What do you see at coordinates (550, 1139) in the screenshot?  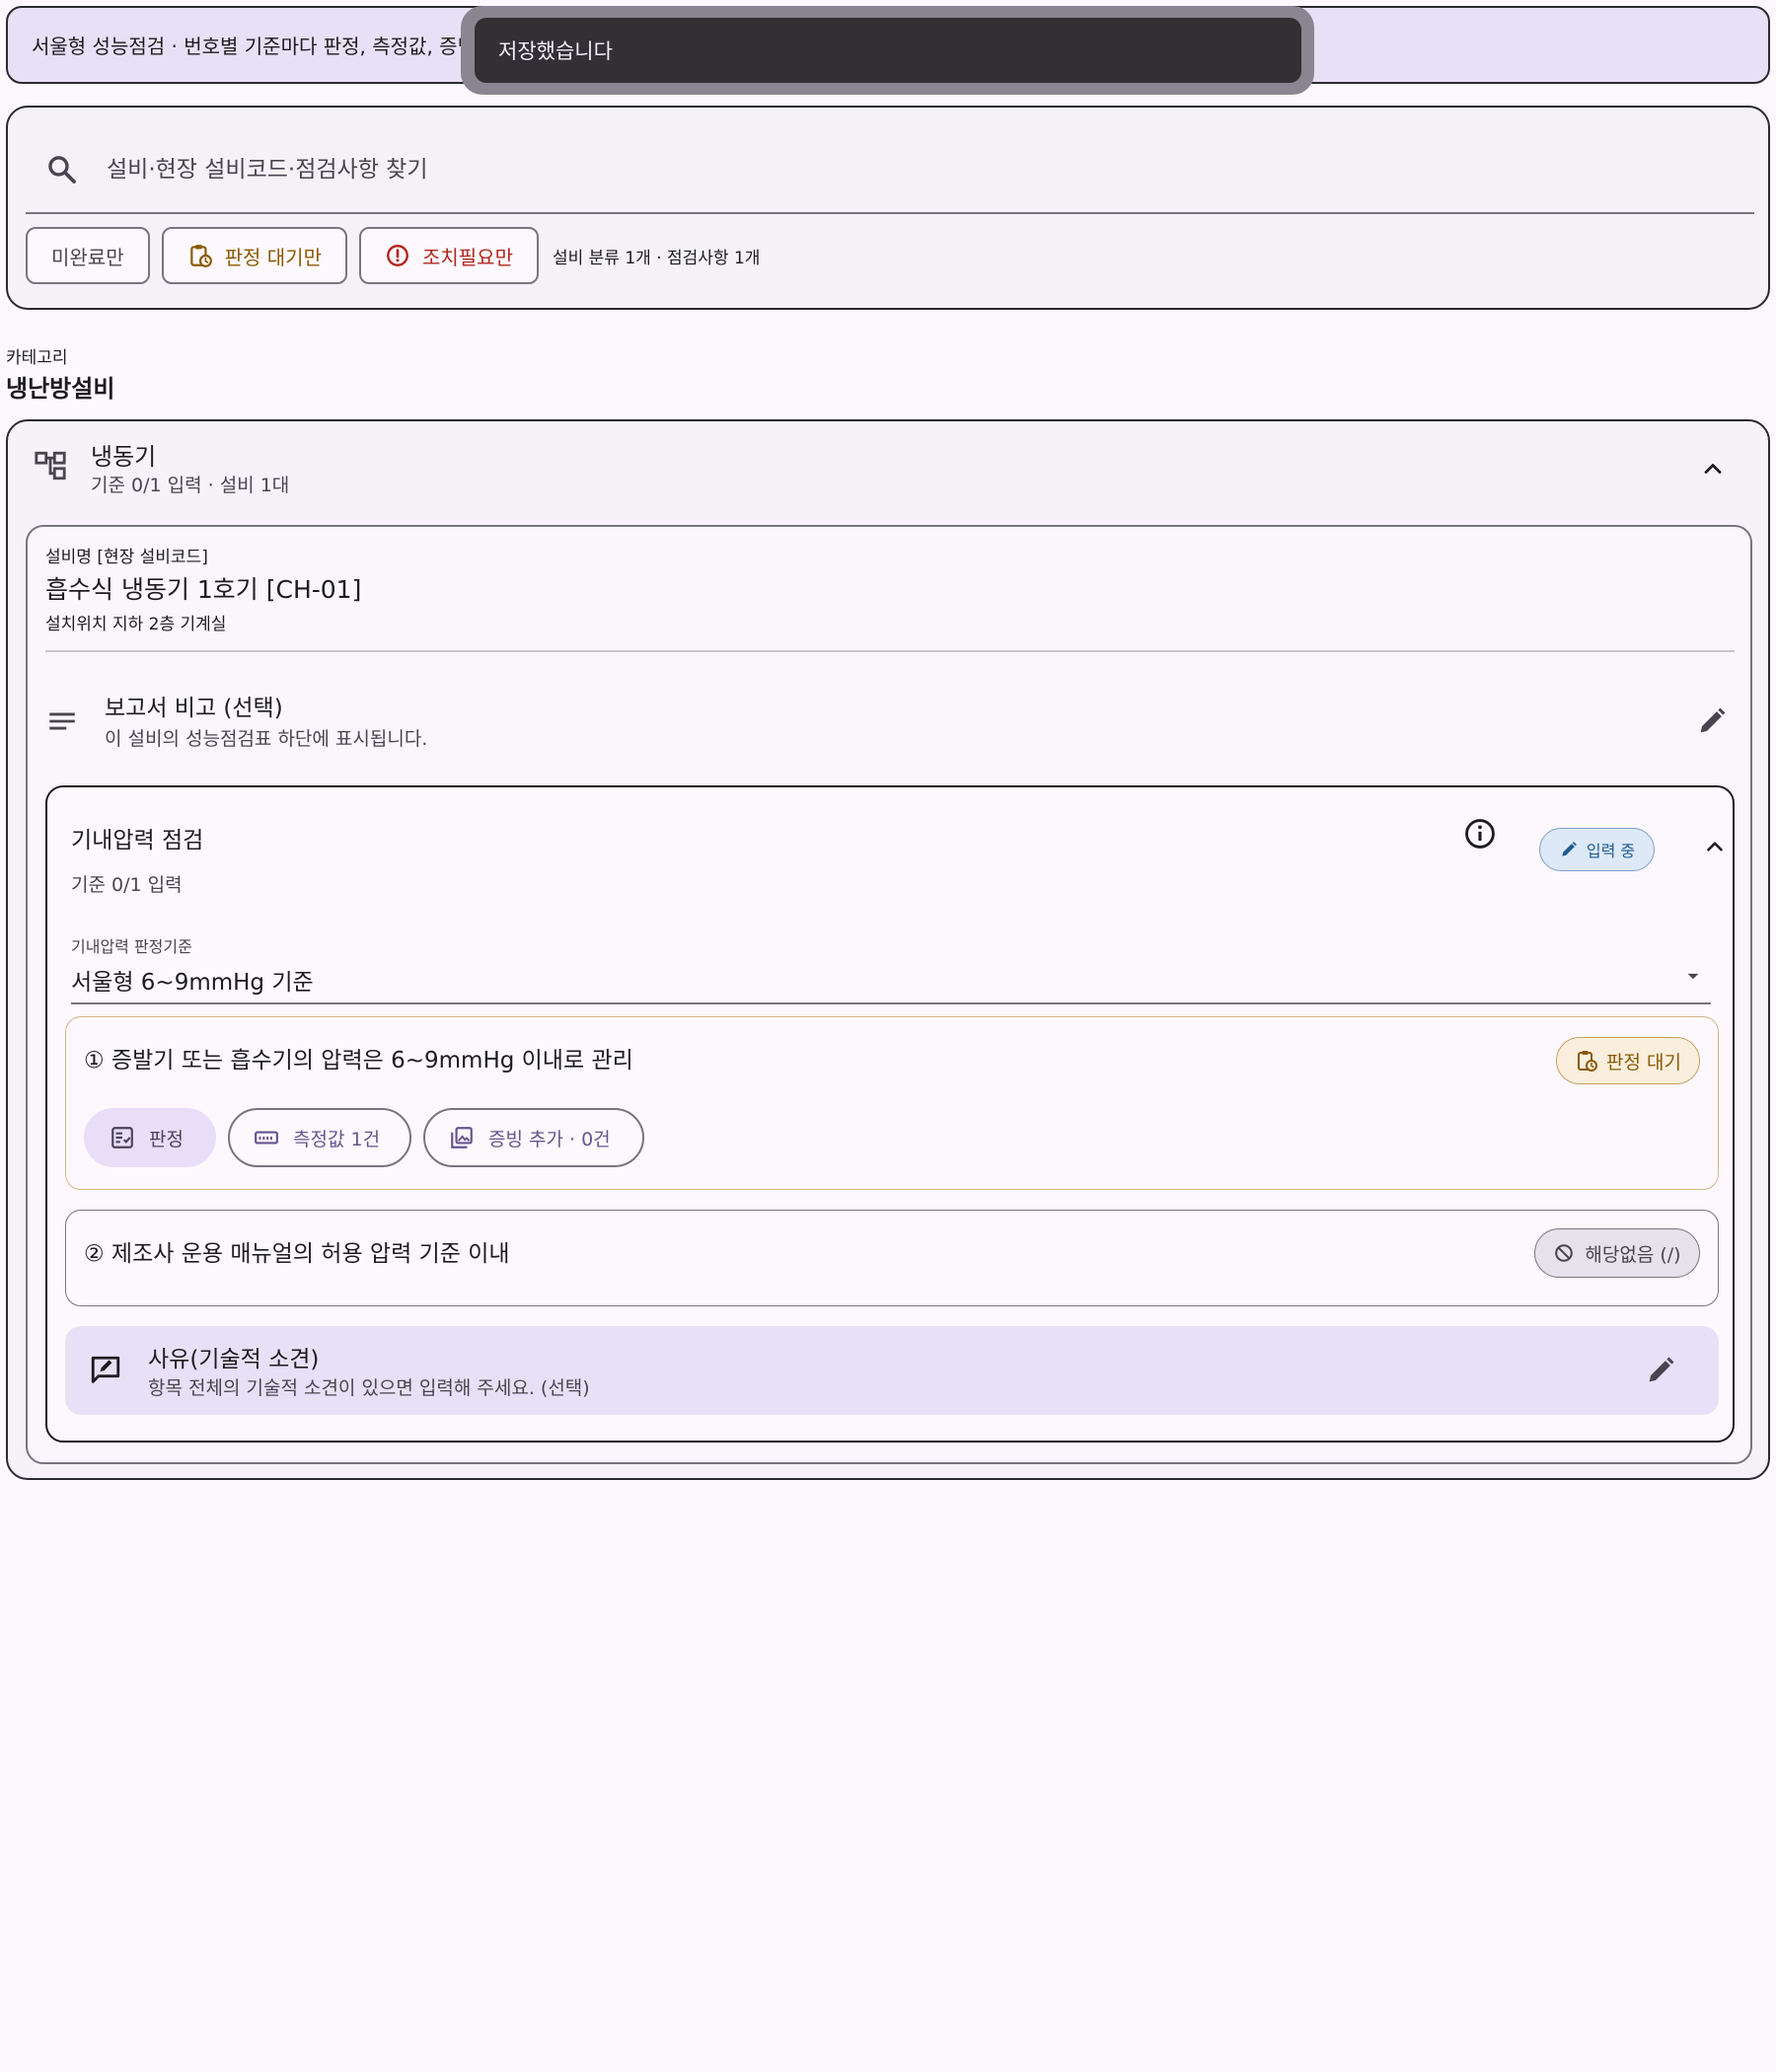 I see `add-evidence-label: 증빙 추가 · 0건` at bounding box center [550, 1139].